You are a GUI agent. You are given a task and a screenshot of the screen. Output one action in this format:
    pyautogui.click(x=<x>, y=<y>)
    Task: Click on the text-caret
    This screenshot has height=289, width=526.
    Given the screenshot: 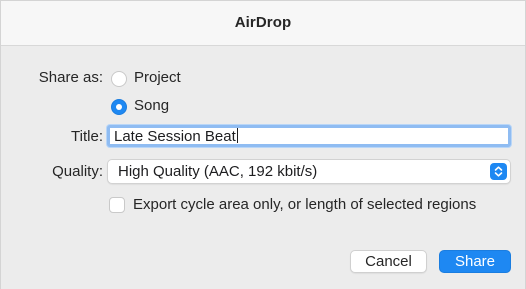 What is the action you would take?
    pyautogui.click(x=237, y=135)
    